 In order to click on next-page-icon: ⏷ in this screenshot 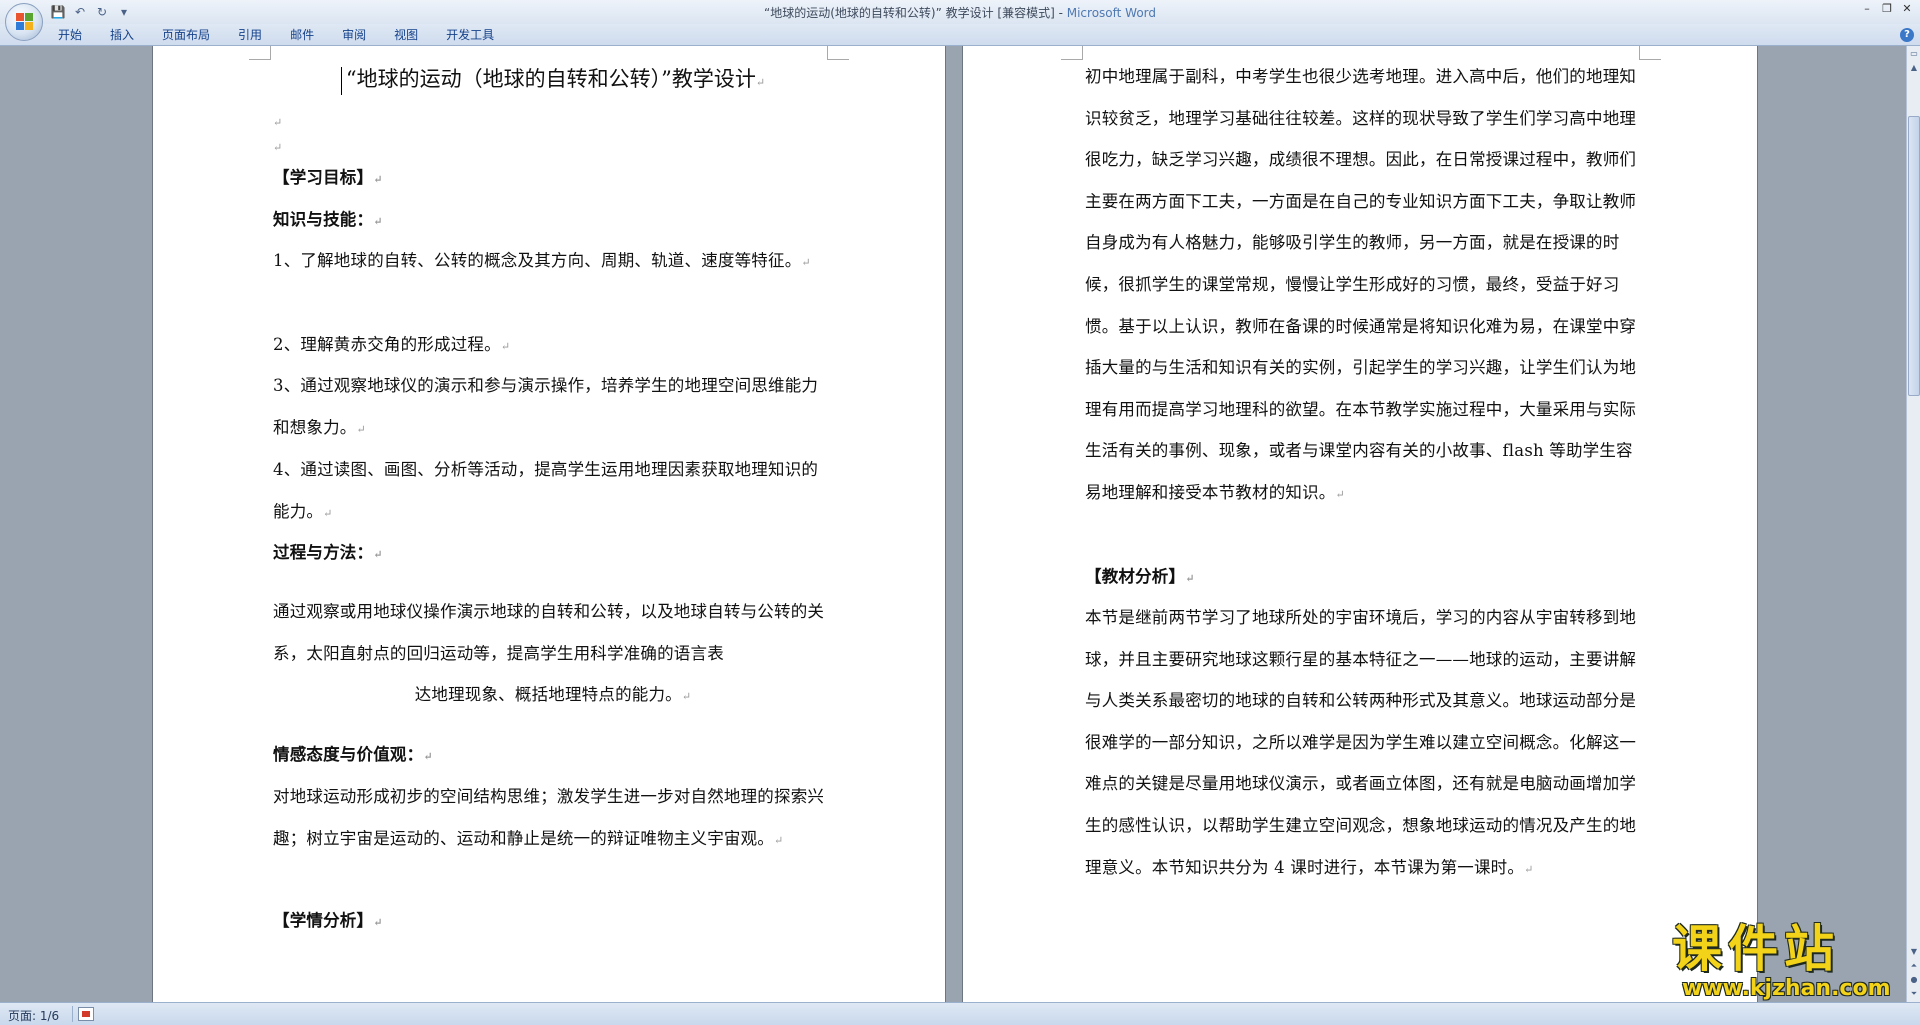, I will do `click(1914, 994)`.